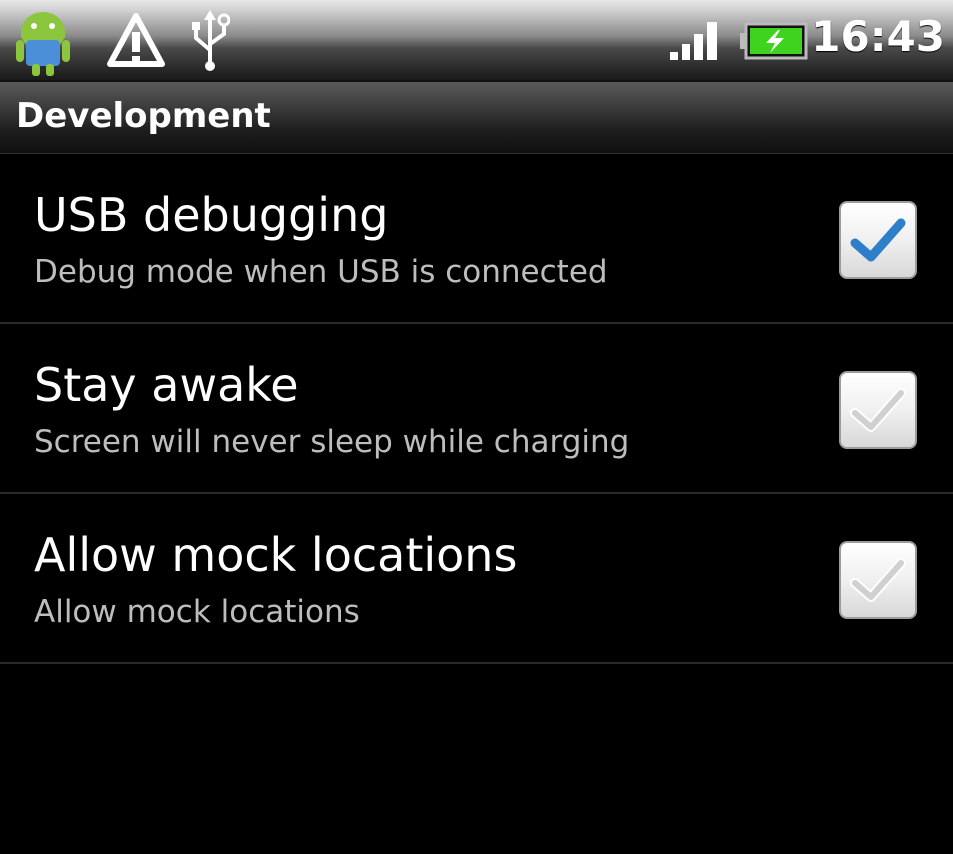 This screenshot has height=854, width=953. I want to click on signal-icon, so click(693, 41).